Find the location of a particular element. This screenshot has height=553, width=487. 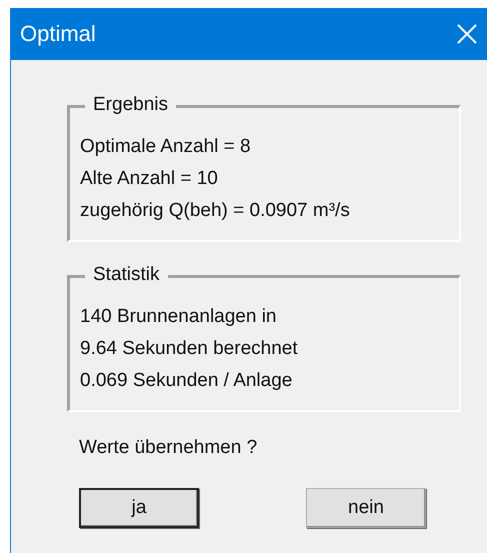

result-text: Alte Anzahl = 10 is located at coordinates (149, 179).